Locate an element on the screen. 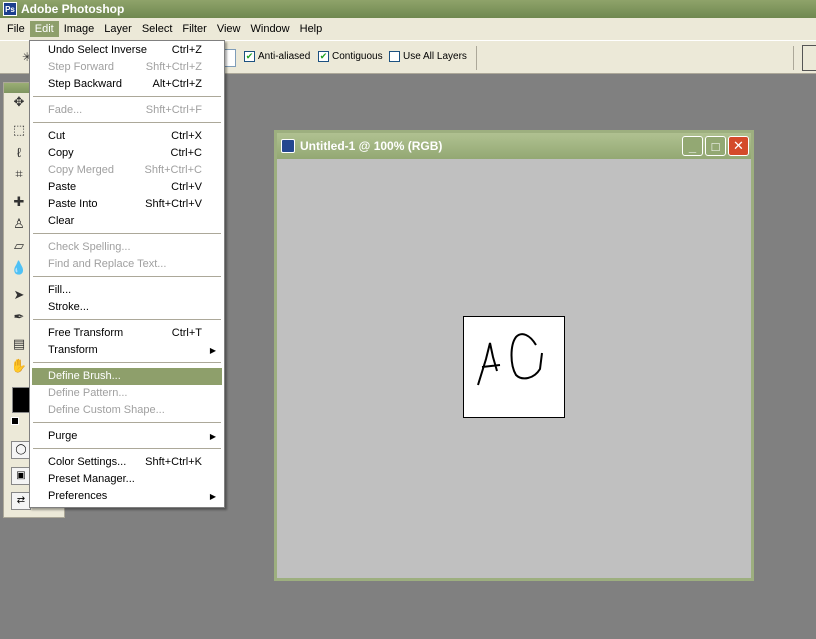  healing-brush-icon: ✚ is located at coordinates (19, 202).